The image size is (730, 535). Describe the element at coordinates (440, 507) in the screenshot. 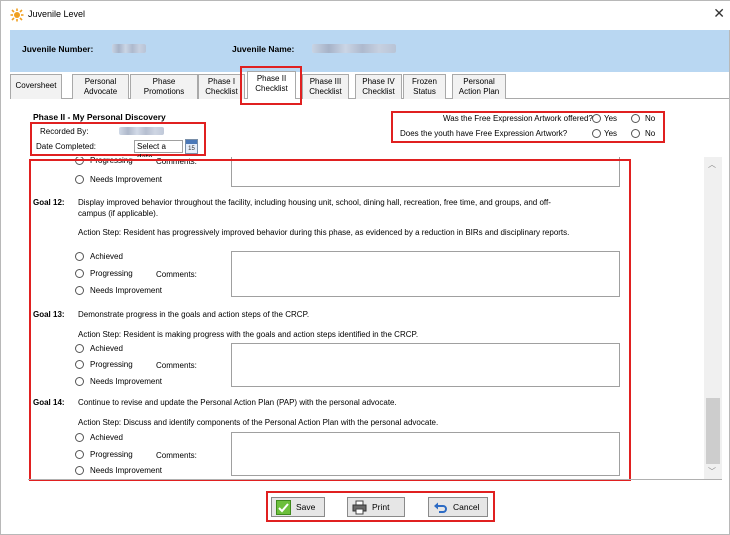

I see `undo-icon` at that location.